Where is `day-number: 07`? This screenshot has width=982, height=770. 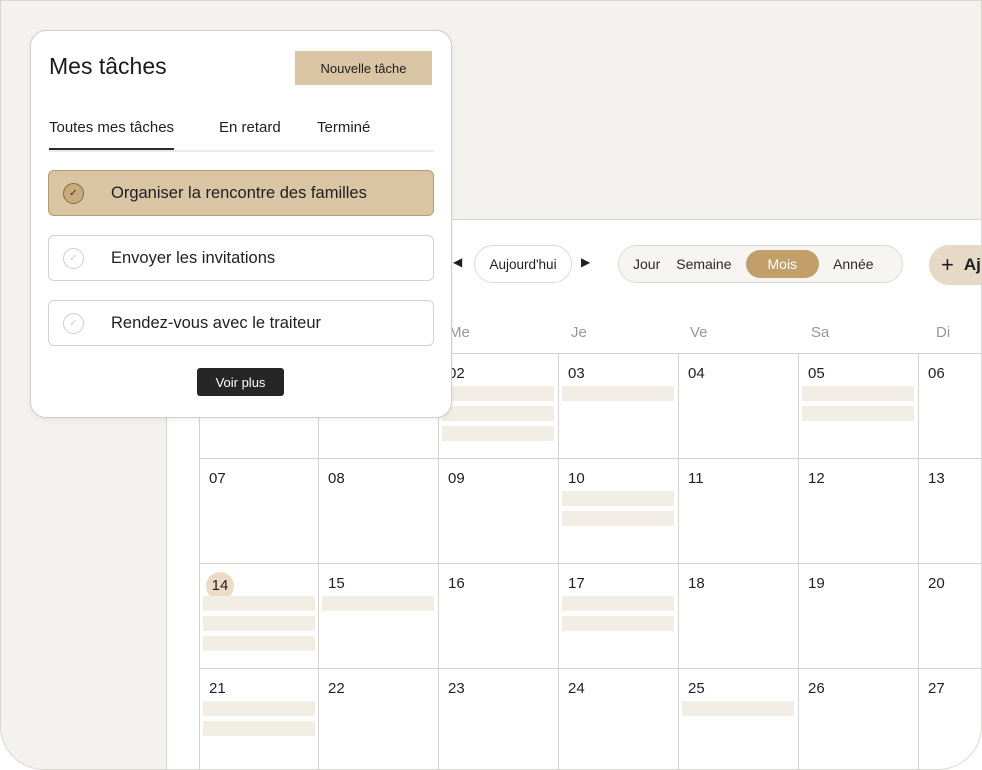 day-number: 07 is located at coordinates (217, 478).